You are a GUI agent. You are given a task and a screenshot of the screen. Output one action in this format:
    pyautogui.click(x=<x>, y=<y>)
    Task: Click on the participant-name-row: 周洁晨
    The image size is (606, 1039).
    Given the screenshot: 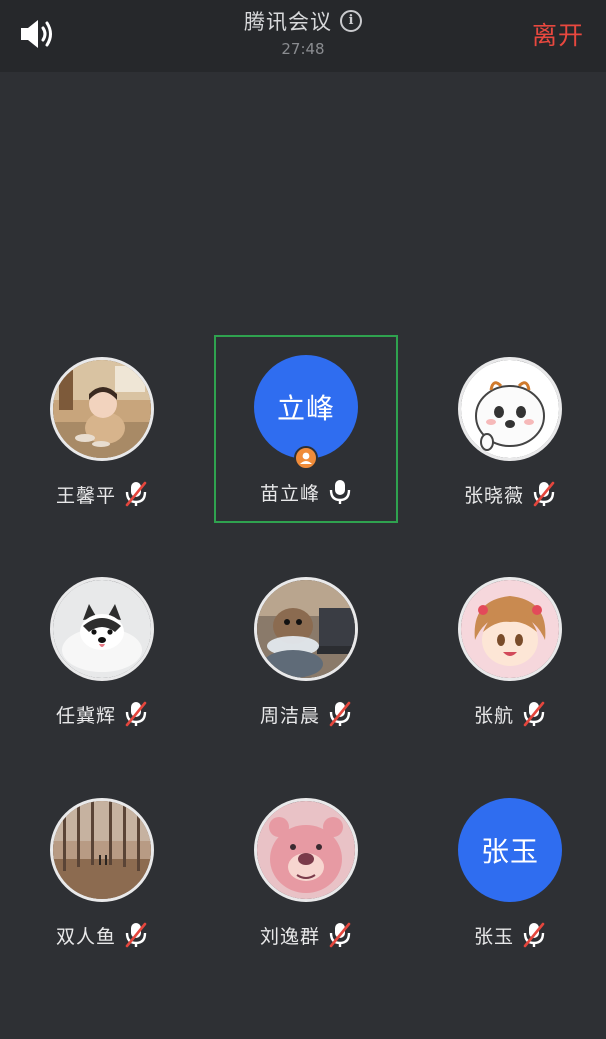 What is the action you would take?
    pyautogui.click(x=306, y=714)
    